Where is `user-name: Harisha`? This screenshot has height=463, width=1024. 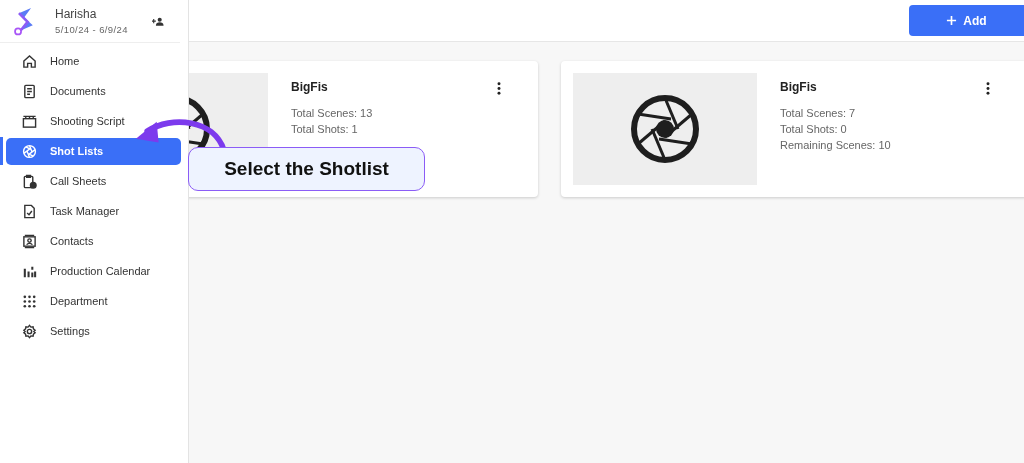 user-name: Harisha is located at coordinates (76, 14).